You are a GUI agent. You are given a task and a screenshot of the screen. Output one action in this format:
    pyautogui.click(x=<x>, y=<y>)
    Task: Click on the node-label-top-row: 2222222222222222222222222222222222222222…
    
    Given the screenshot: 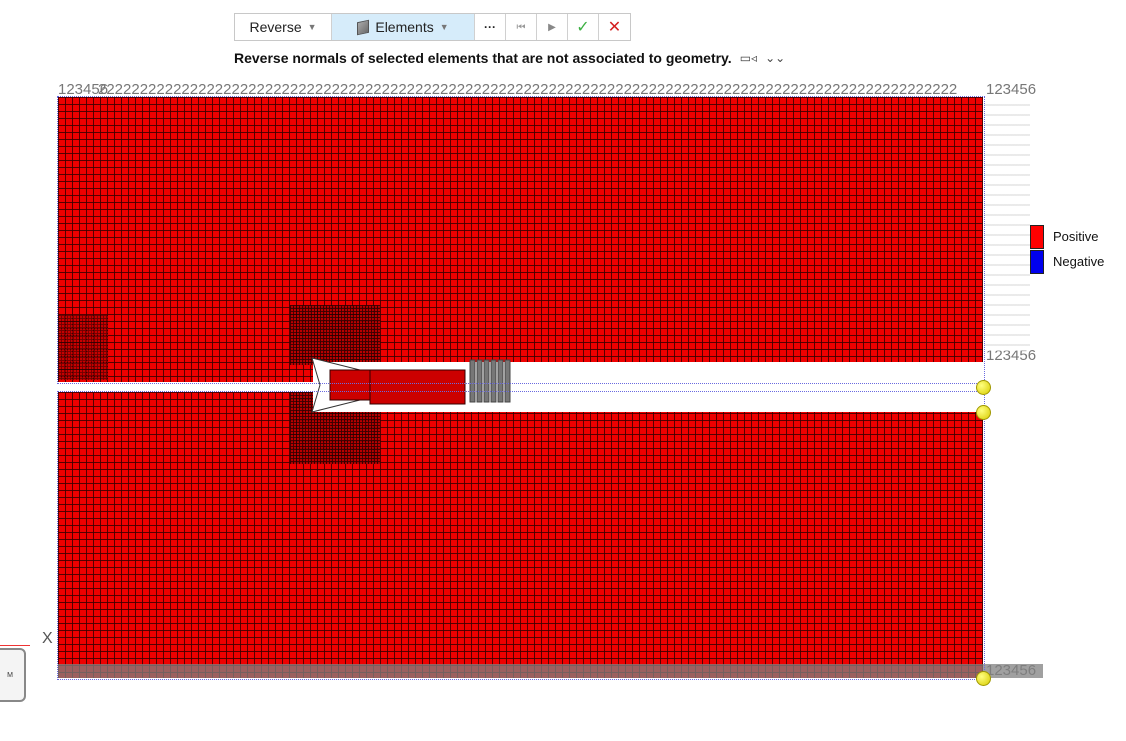 What is the action you would take?
    pyautogui.click(x=528, y=89)
    